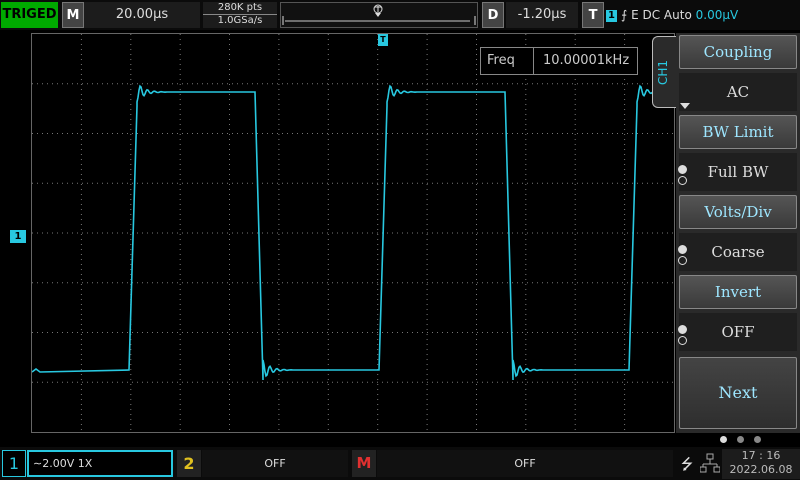  Describe the element at coordinates (738, 332) in the screenshot. I see `invert-value: OFF` at that location.